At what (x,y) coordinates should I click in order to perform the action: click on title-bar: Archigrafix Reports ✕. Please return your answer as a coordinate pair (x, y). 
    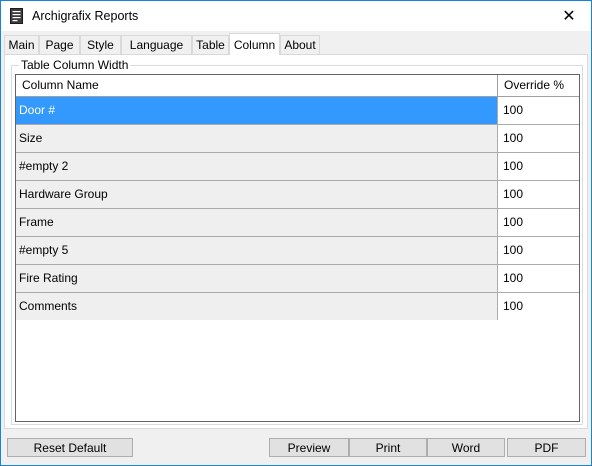
    Looking at the image, I should click on (296, 16).